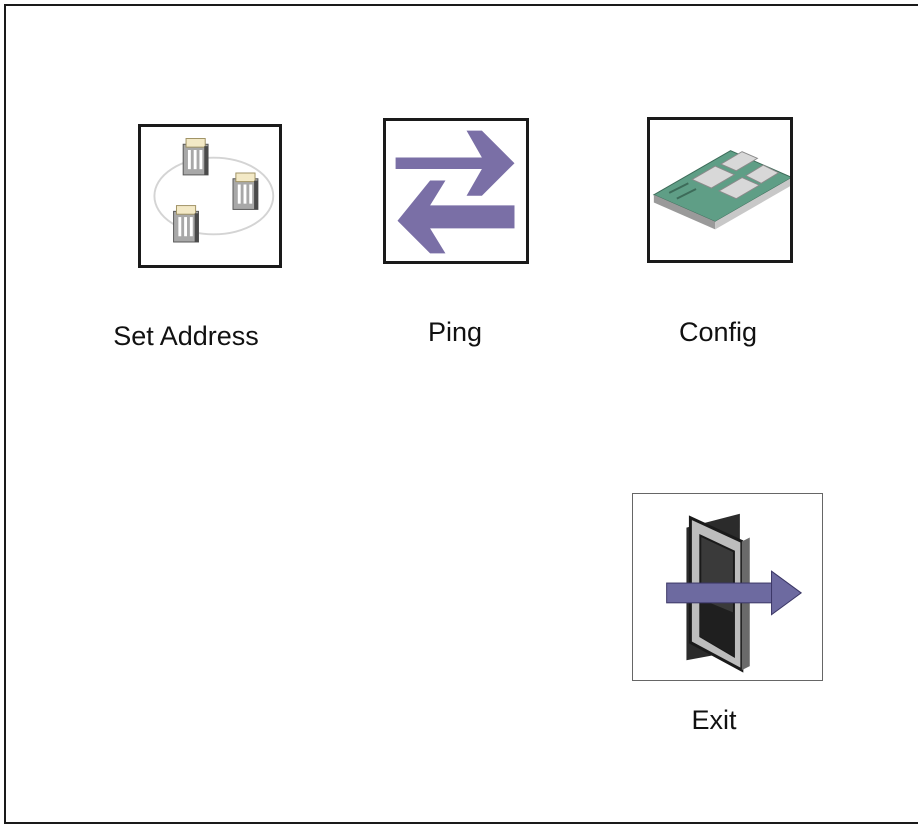 Image resolution: width=918 pixels, height=824 pixels. I want to click on config-label: Config, so click(718, 332).